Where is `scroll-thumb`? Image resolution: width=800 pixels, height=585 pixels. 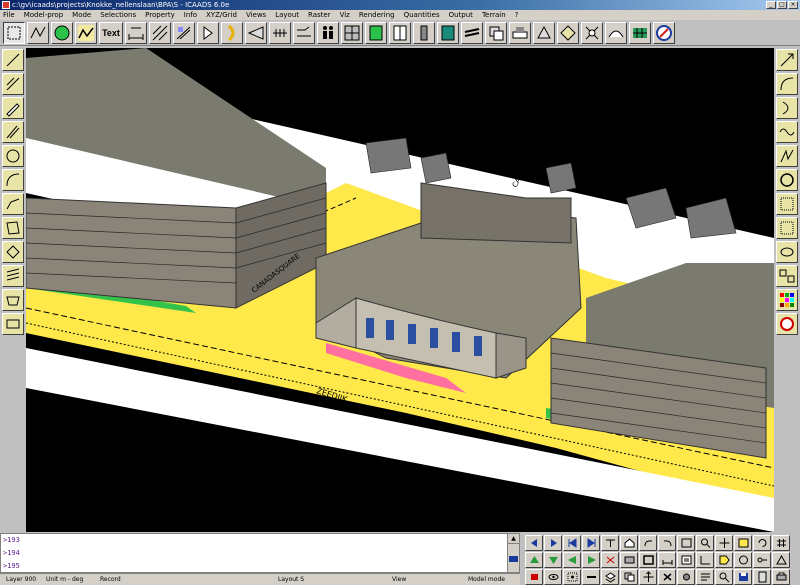
scroll-thumb is located at coordinates (513, 559).